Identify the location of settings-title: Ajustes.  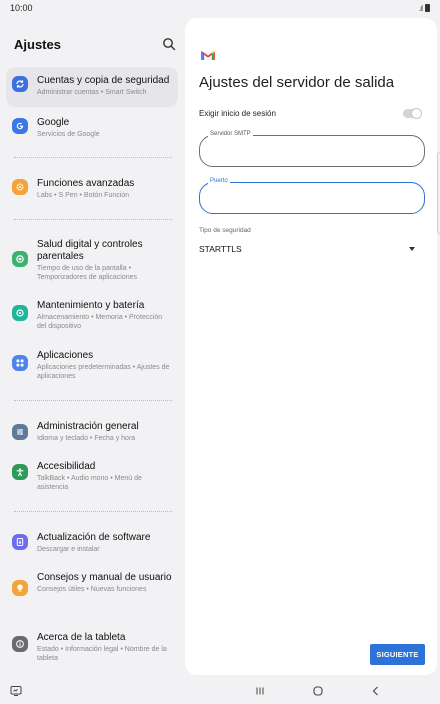
(37, 44).